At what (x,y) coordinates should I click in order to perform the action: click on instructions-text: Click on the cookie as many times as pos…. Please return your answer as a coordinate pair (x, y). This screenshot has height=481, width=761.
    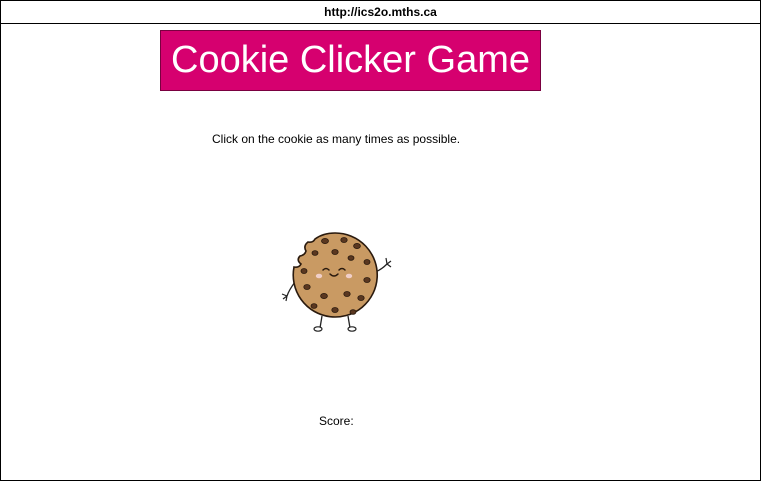
    Looking at the image, I should click on (336, 139).